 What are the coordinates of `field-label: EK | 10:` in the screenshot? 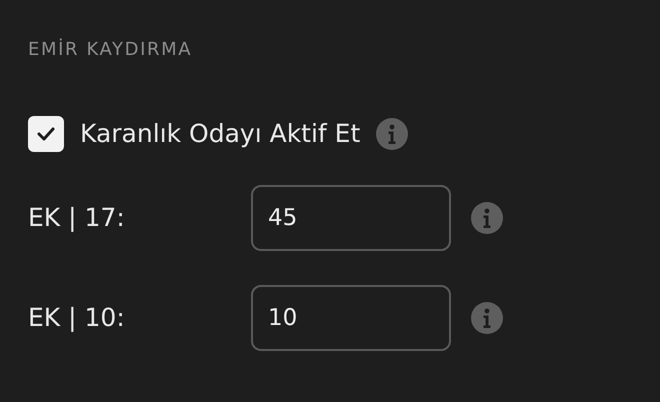 It's located at (77, 318).